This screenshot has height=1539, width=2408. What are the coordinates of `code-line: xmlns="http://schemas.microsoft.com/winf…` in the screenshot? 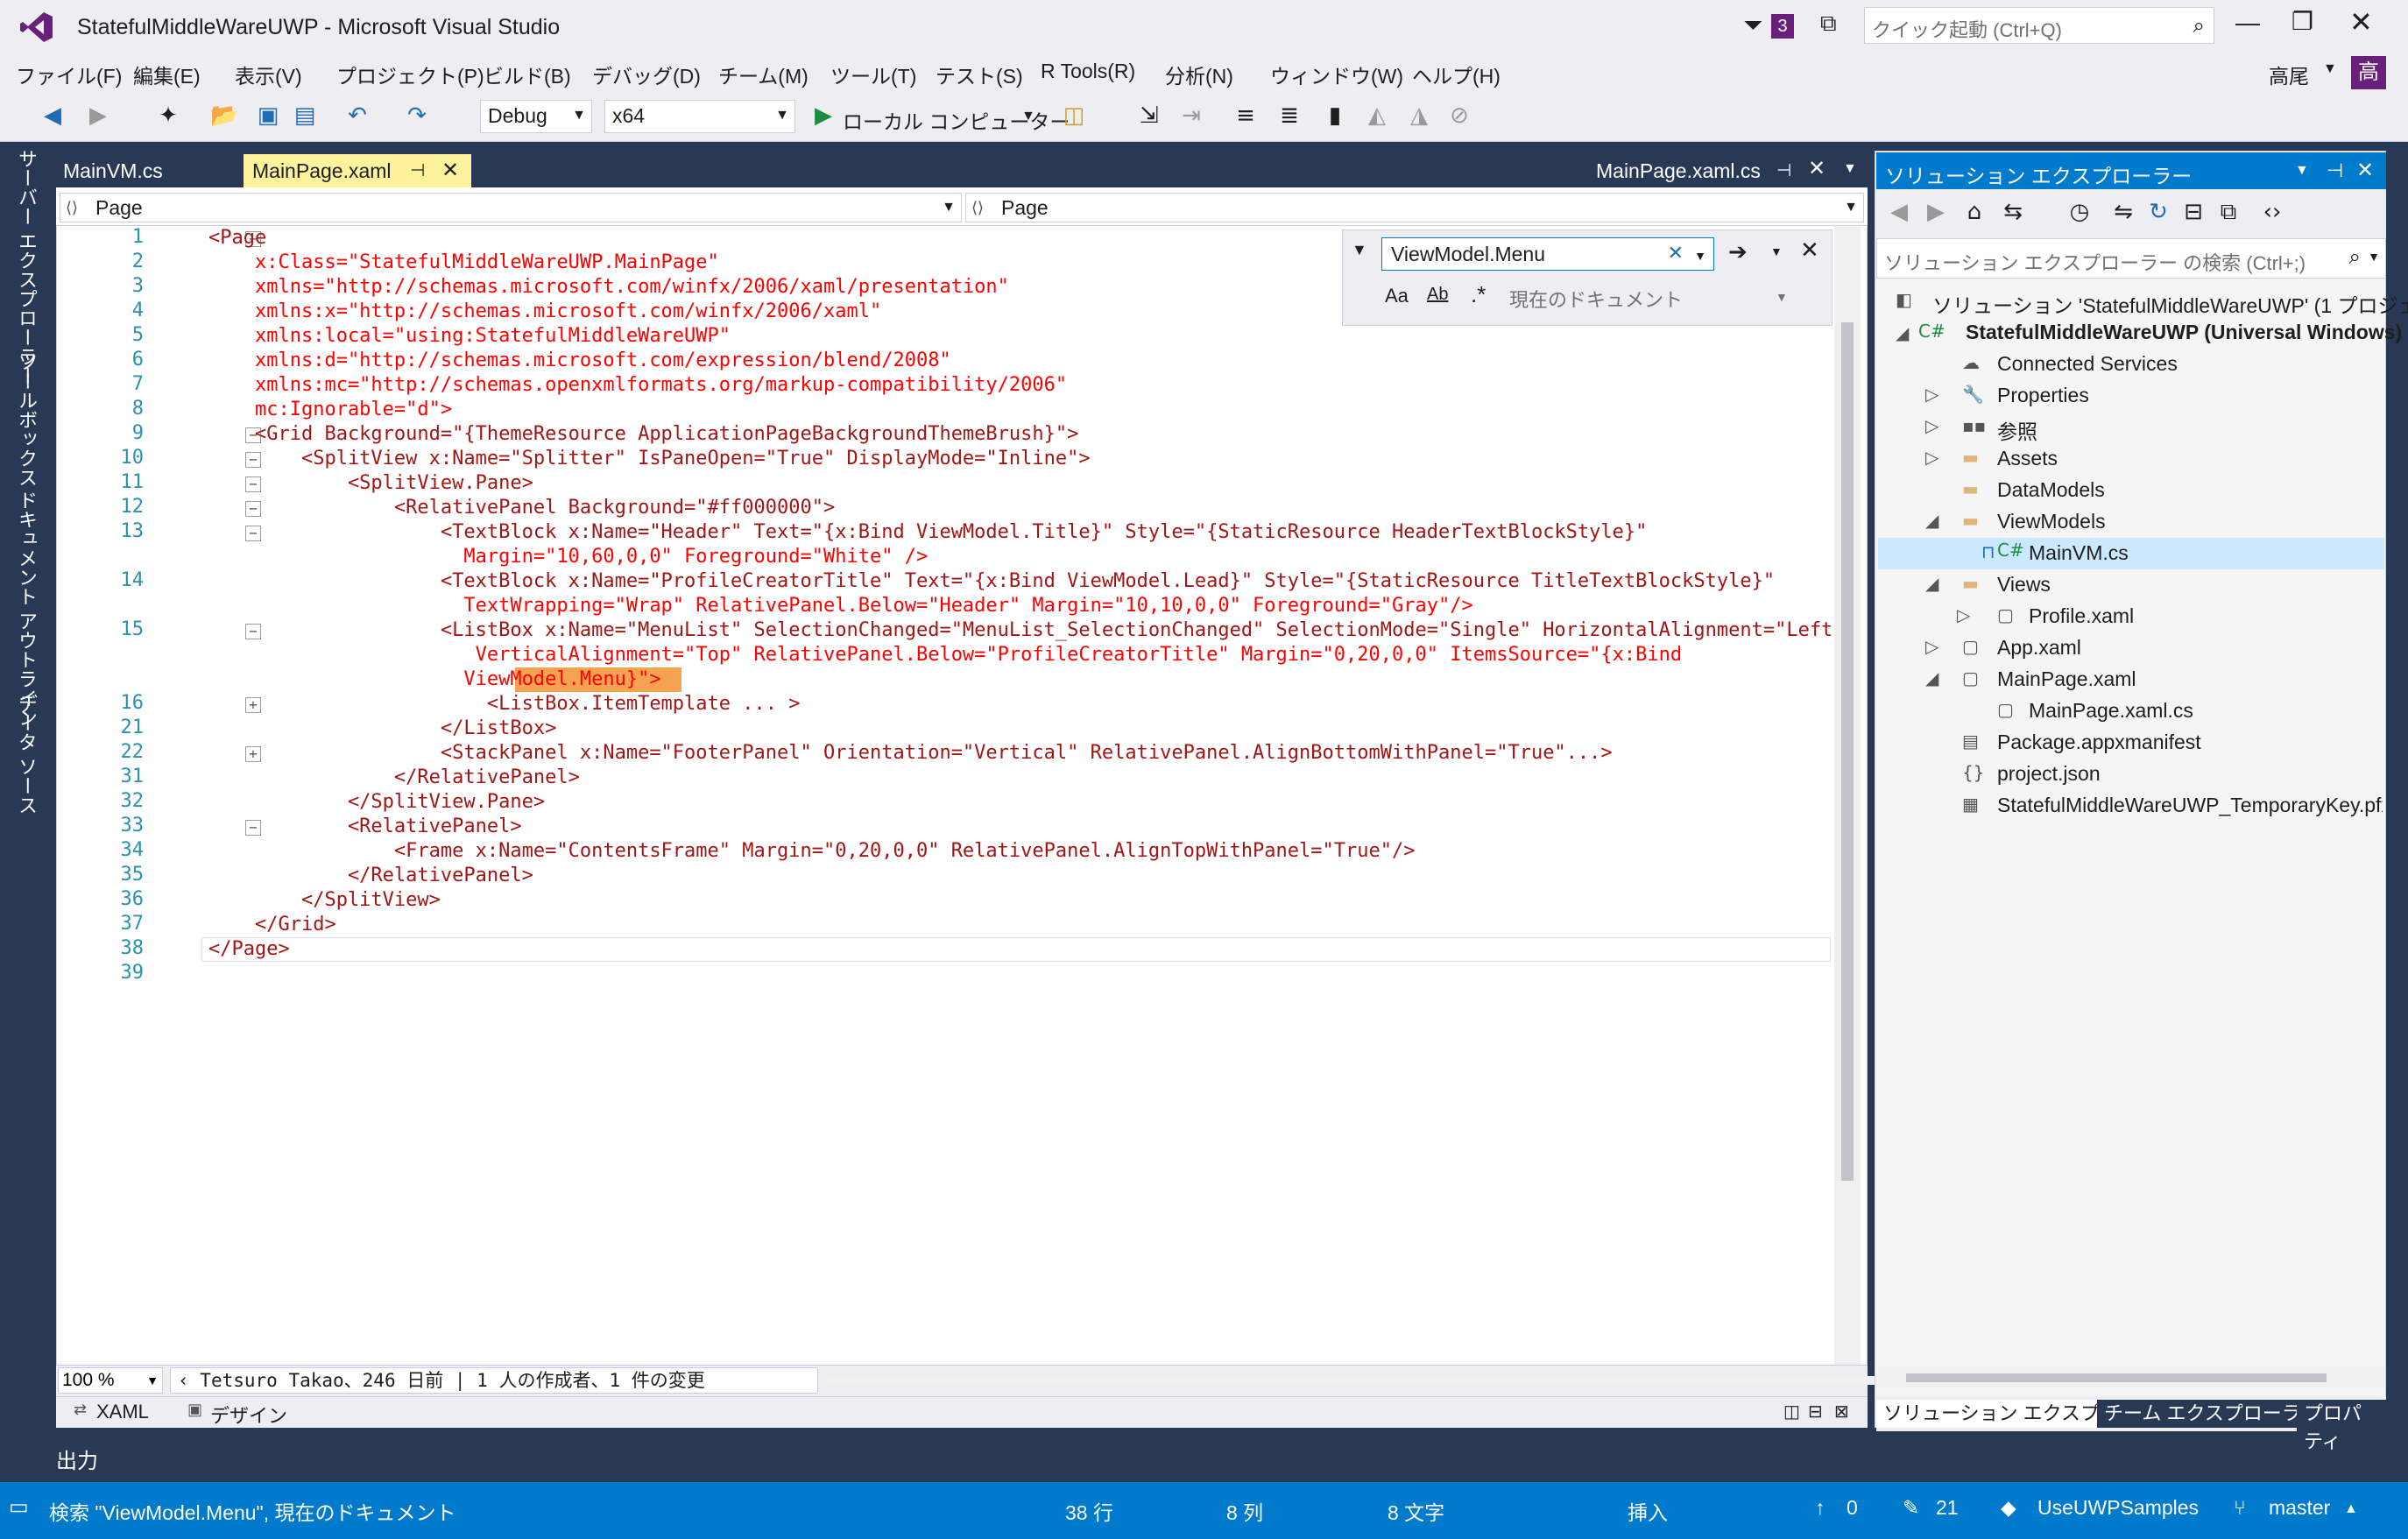 It's located at (608, 287).